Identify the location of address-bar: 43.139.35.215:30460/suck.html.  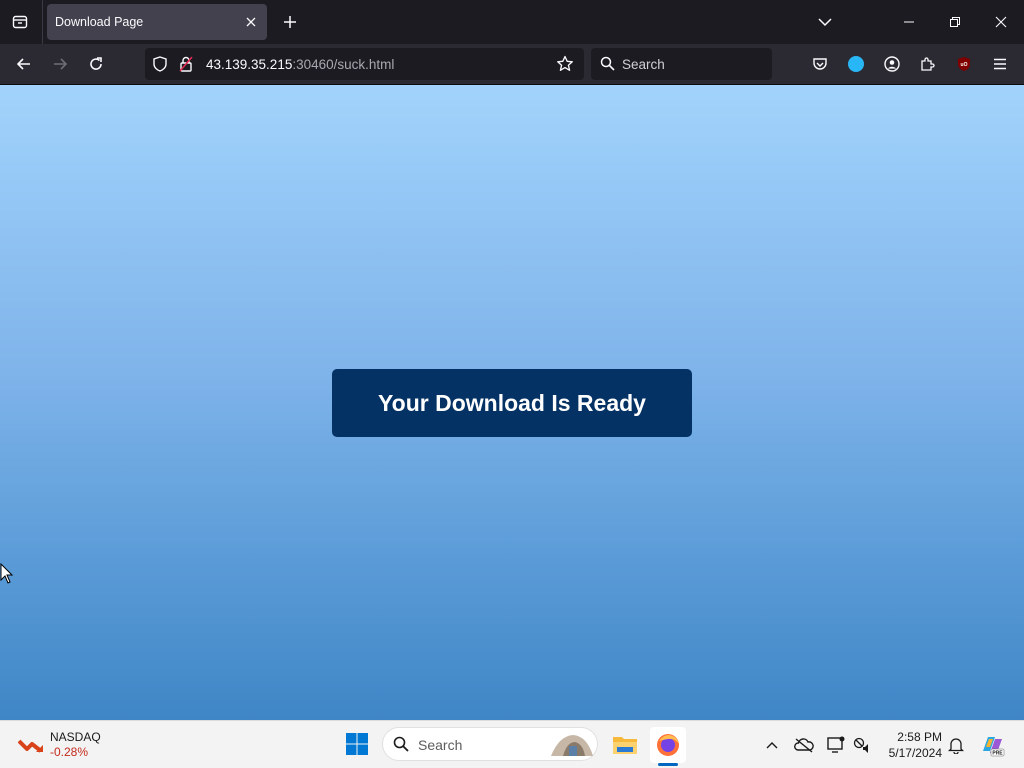
(364, 64).